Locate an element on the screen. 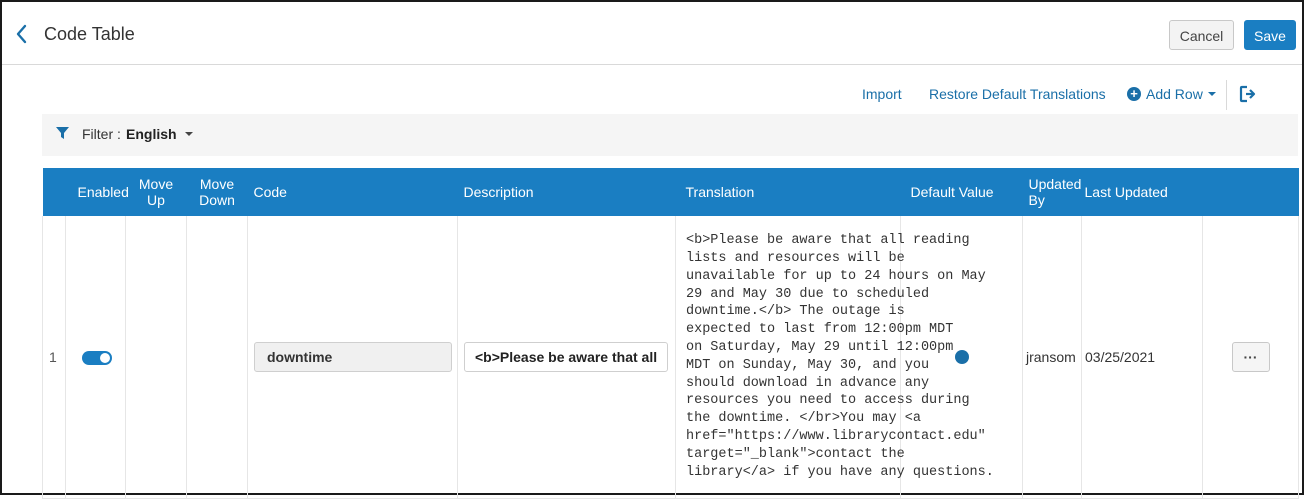 The image size is (1304, 499). add-row-label: Add Row is located at coordinates (1174, 94).